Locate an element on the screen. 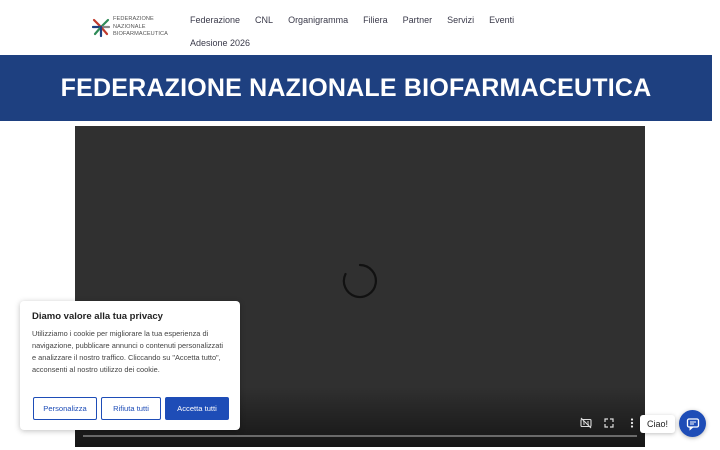 Image resolution: width=720 pixels, height=450 pixels. nav-item-servizi: Servizi is located at coordinates (460, 20).